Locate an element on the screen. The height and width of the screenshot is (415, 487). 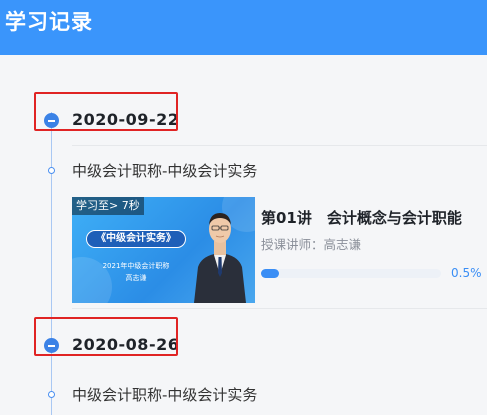
date-section: 2020-08-26 is located at coordinates (243, 345).